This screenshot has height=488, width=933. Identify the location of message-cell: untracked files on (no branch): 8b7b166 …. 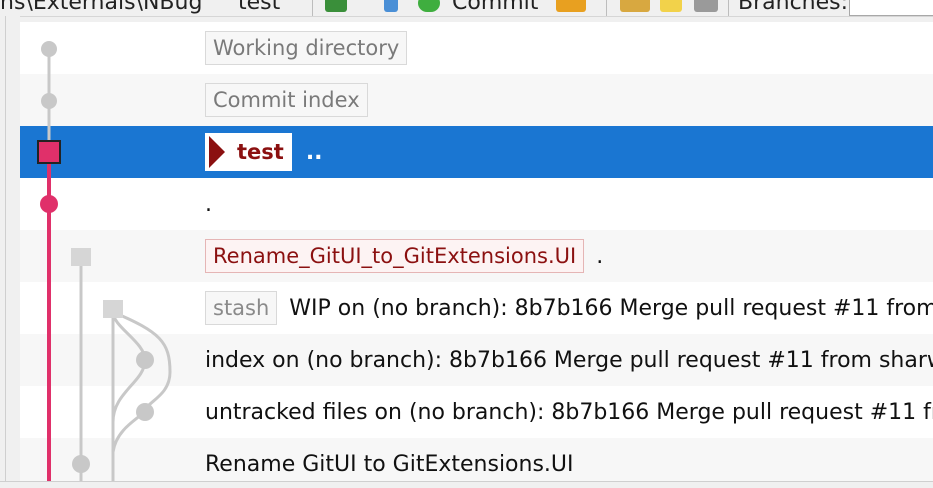
(569, 412).